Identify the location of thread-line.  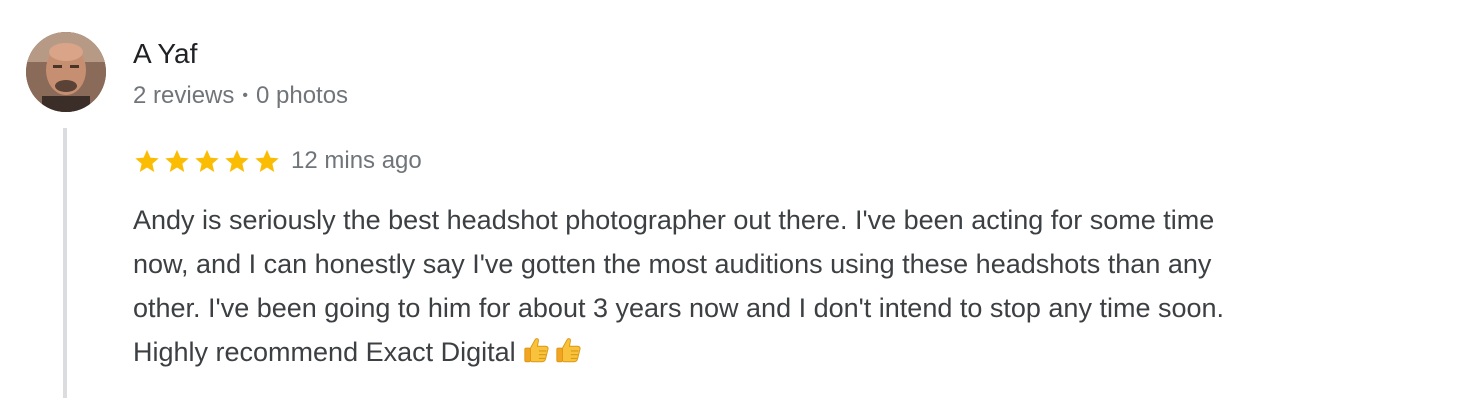
(65, 263).